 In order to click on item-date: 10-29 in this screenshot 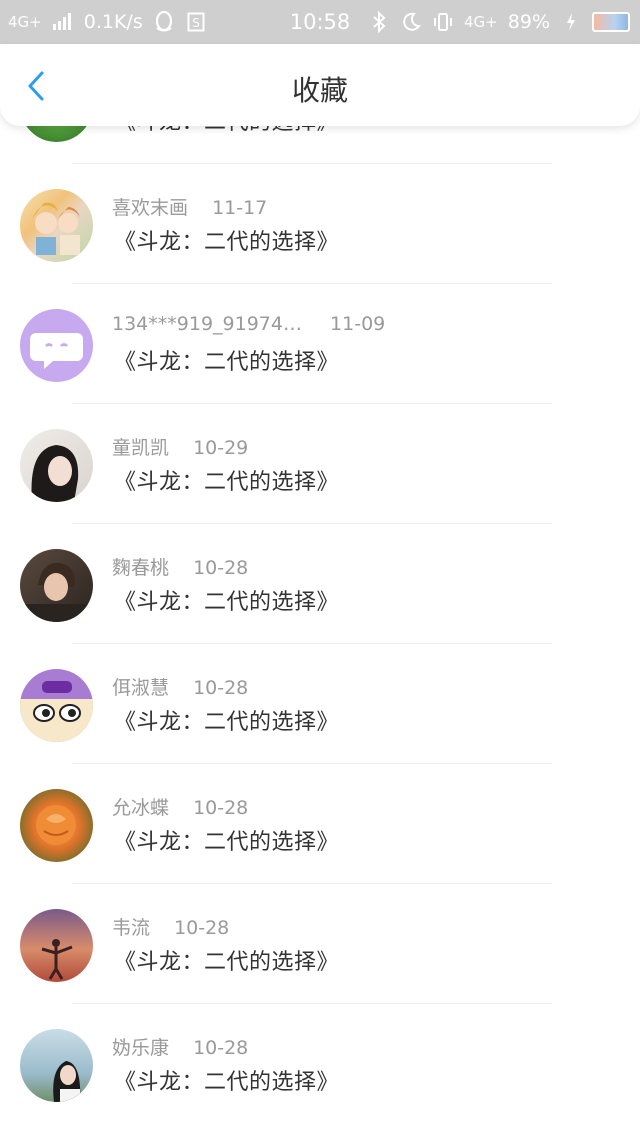, I will do `click(221, 448)`.